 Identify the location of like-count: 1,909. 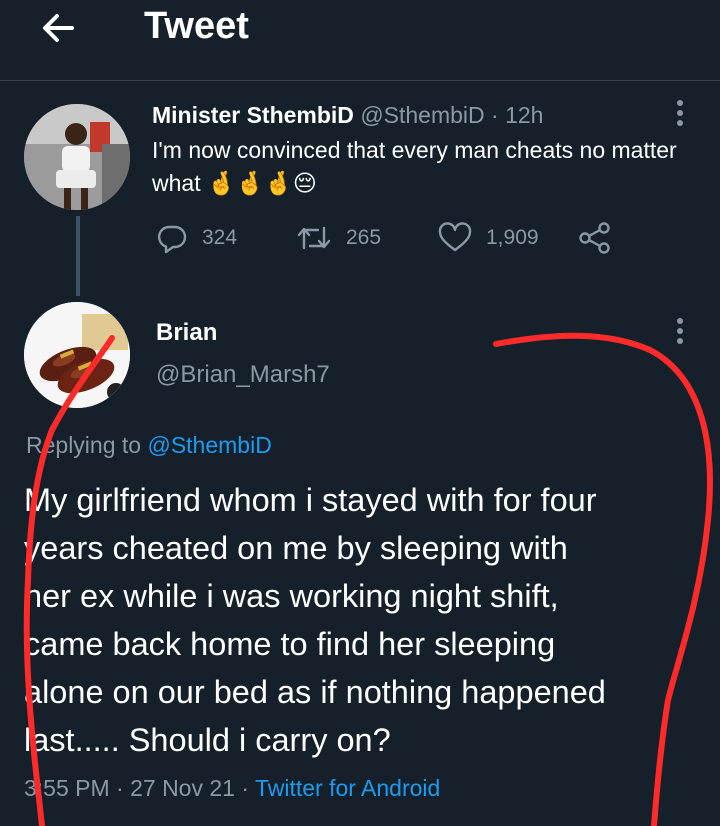
(512, 237).